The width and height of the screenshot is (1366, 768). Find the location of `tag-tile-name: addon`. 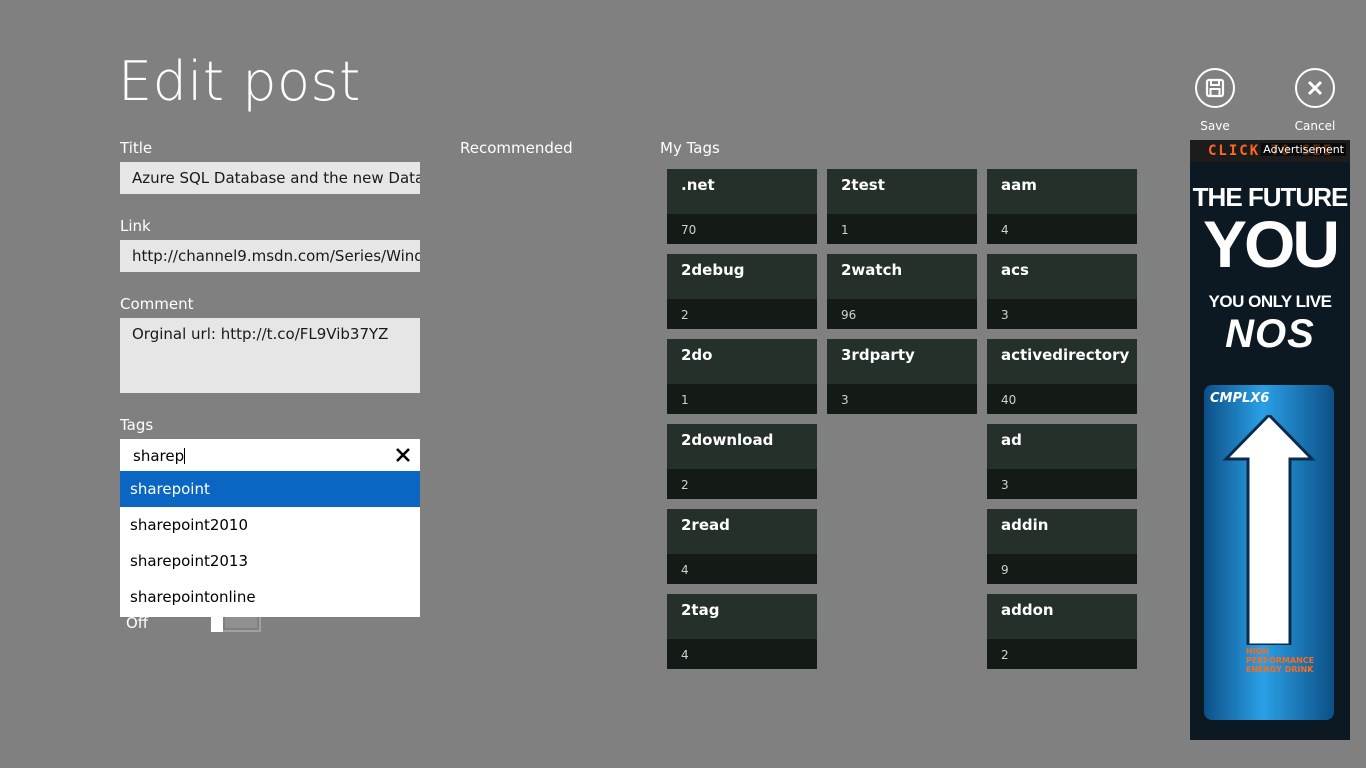

tag-tile-name: addon is located at coordinates (1027, 610).